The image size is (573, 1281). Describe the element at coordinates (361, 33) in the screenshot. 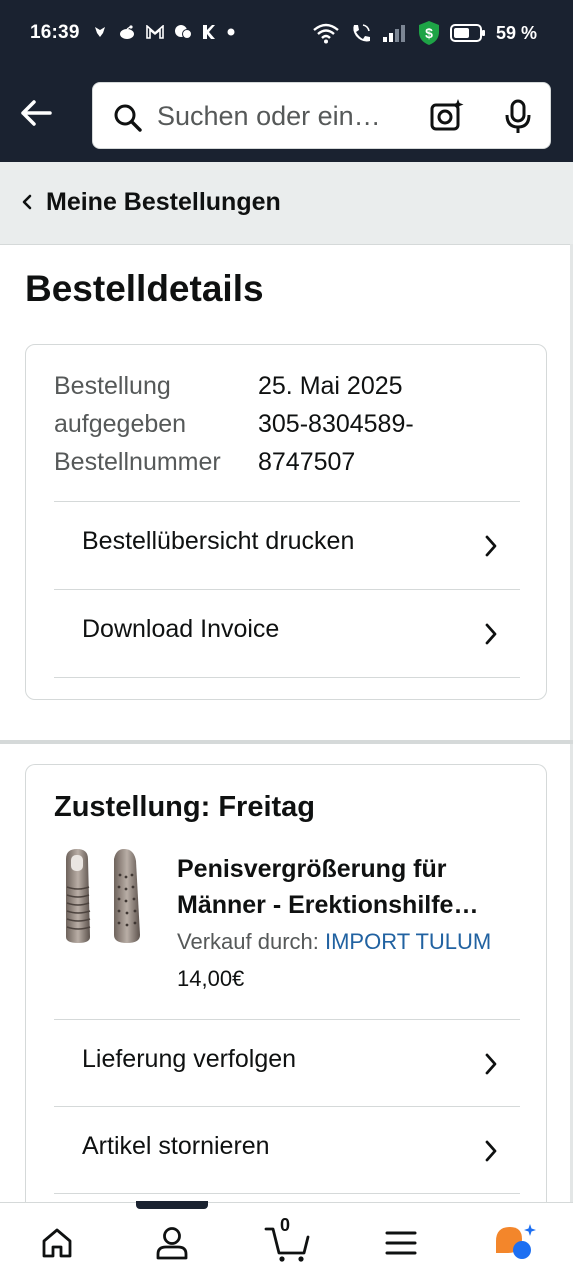

I see `wifi-call-icon` at that location.